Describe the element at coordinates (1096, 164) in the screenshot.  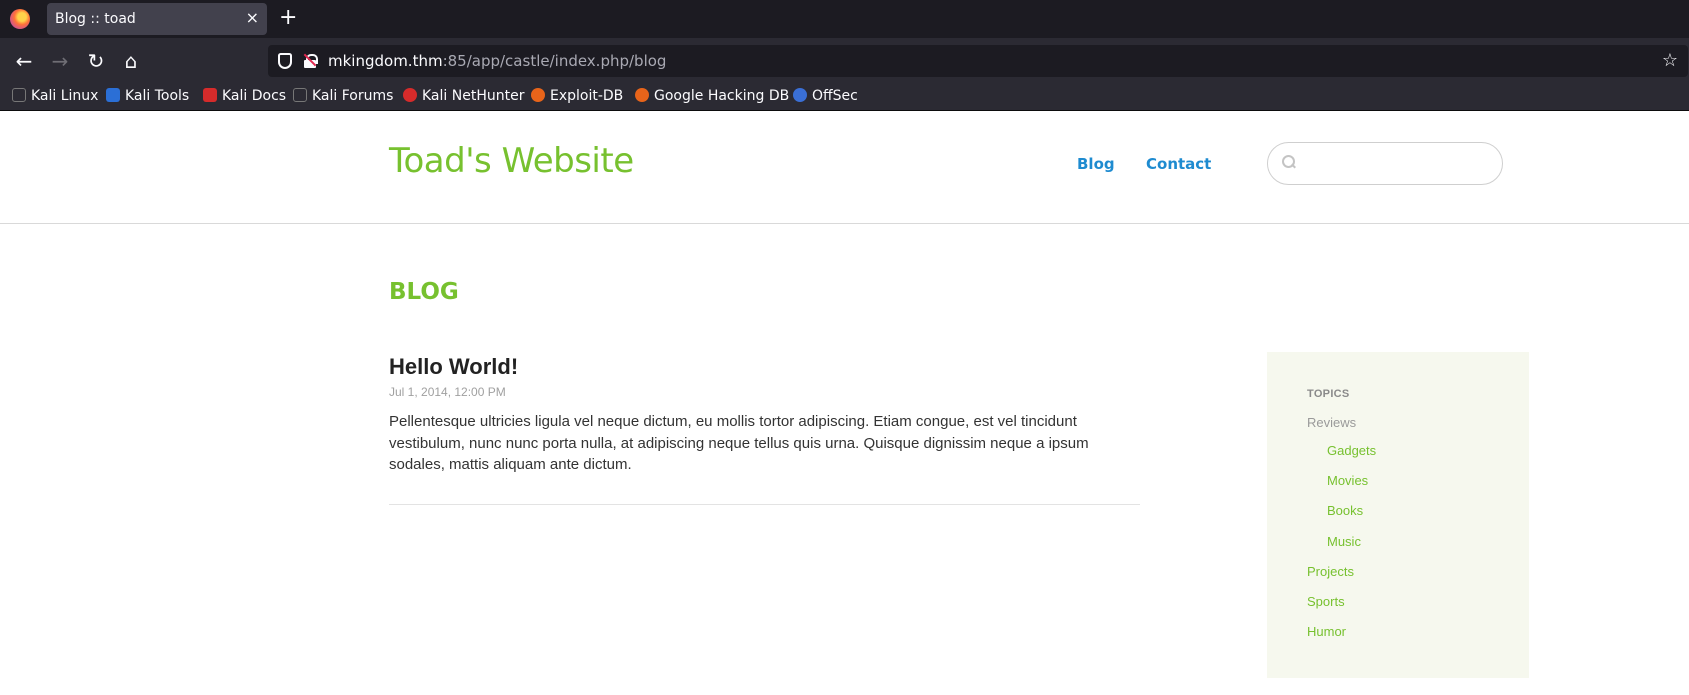
I see `nav-blog-link: Blog` at that location.